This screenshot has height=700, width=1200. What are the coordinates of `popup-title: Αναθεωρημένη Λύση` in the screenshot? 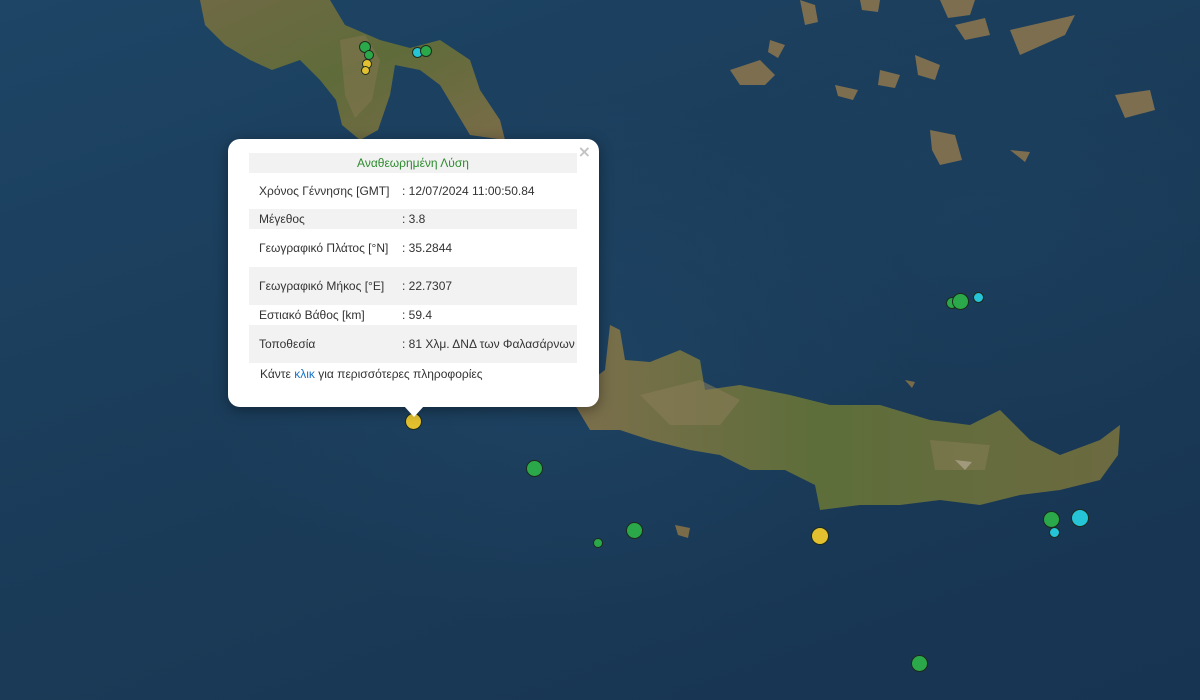 It's located at (413, 163).